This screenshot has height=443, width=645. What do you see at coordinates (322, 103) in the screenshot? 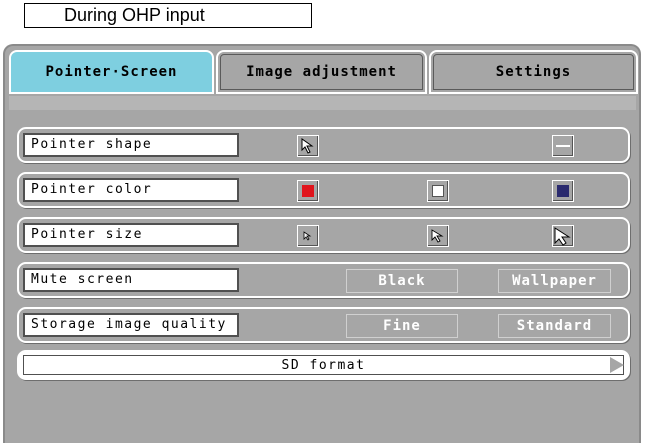
I see `tab-content-header-bar` at bounding box center [322, 103].